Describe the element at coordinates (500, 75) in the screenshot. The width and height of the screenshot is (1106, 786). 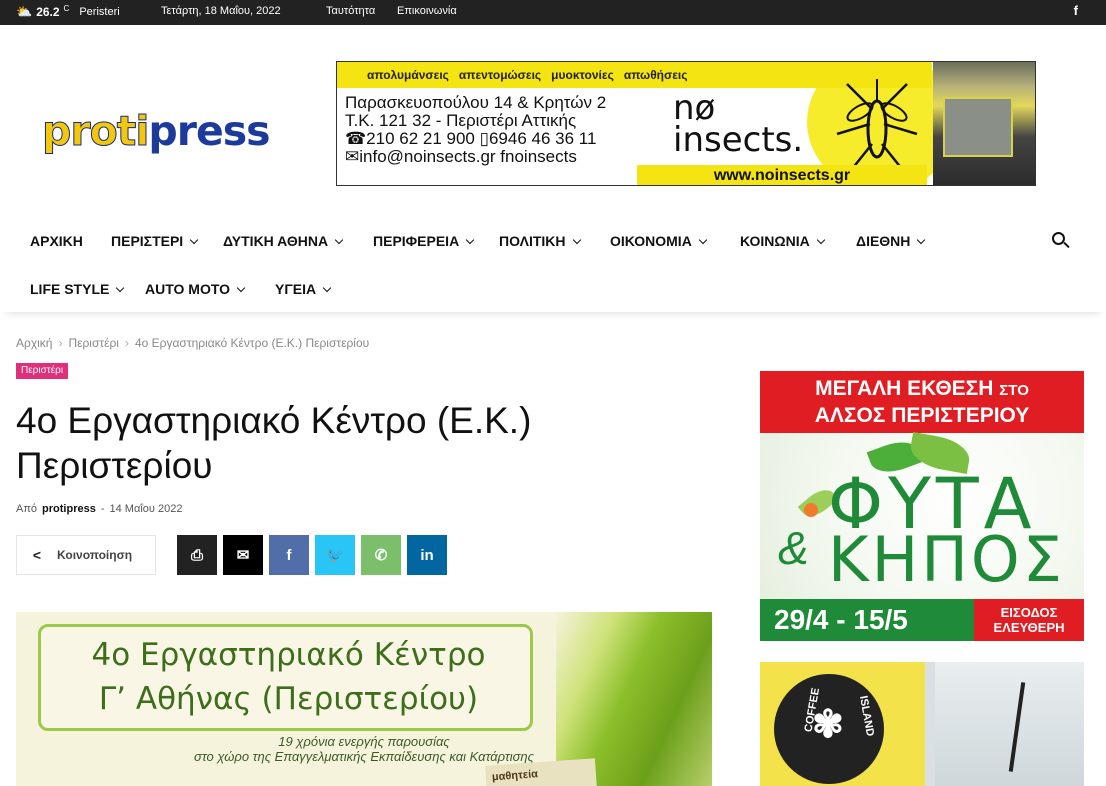
I see `ad-service: απεντομώσεις` at that location.